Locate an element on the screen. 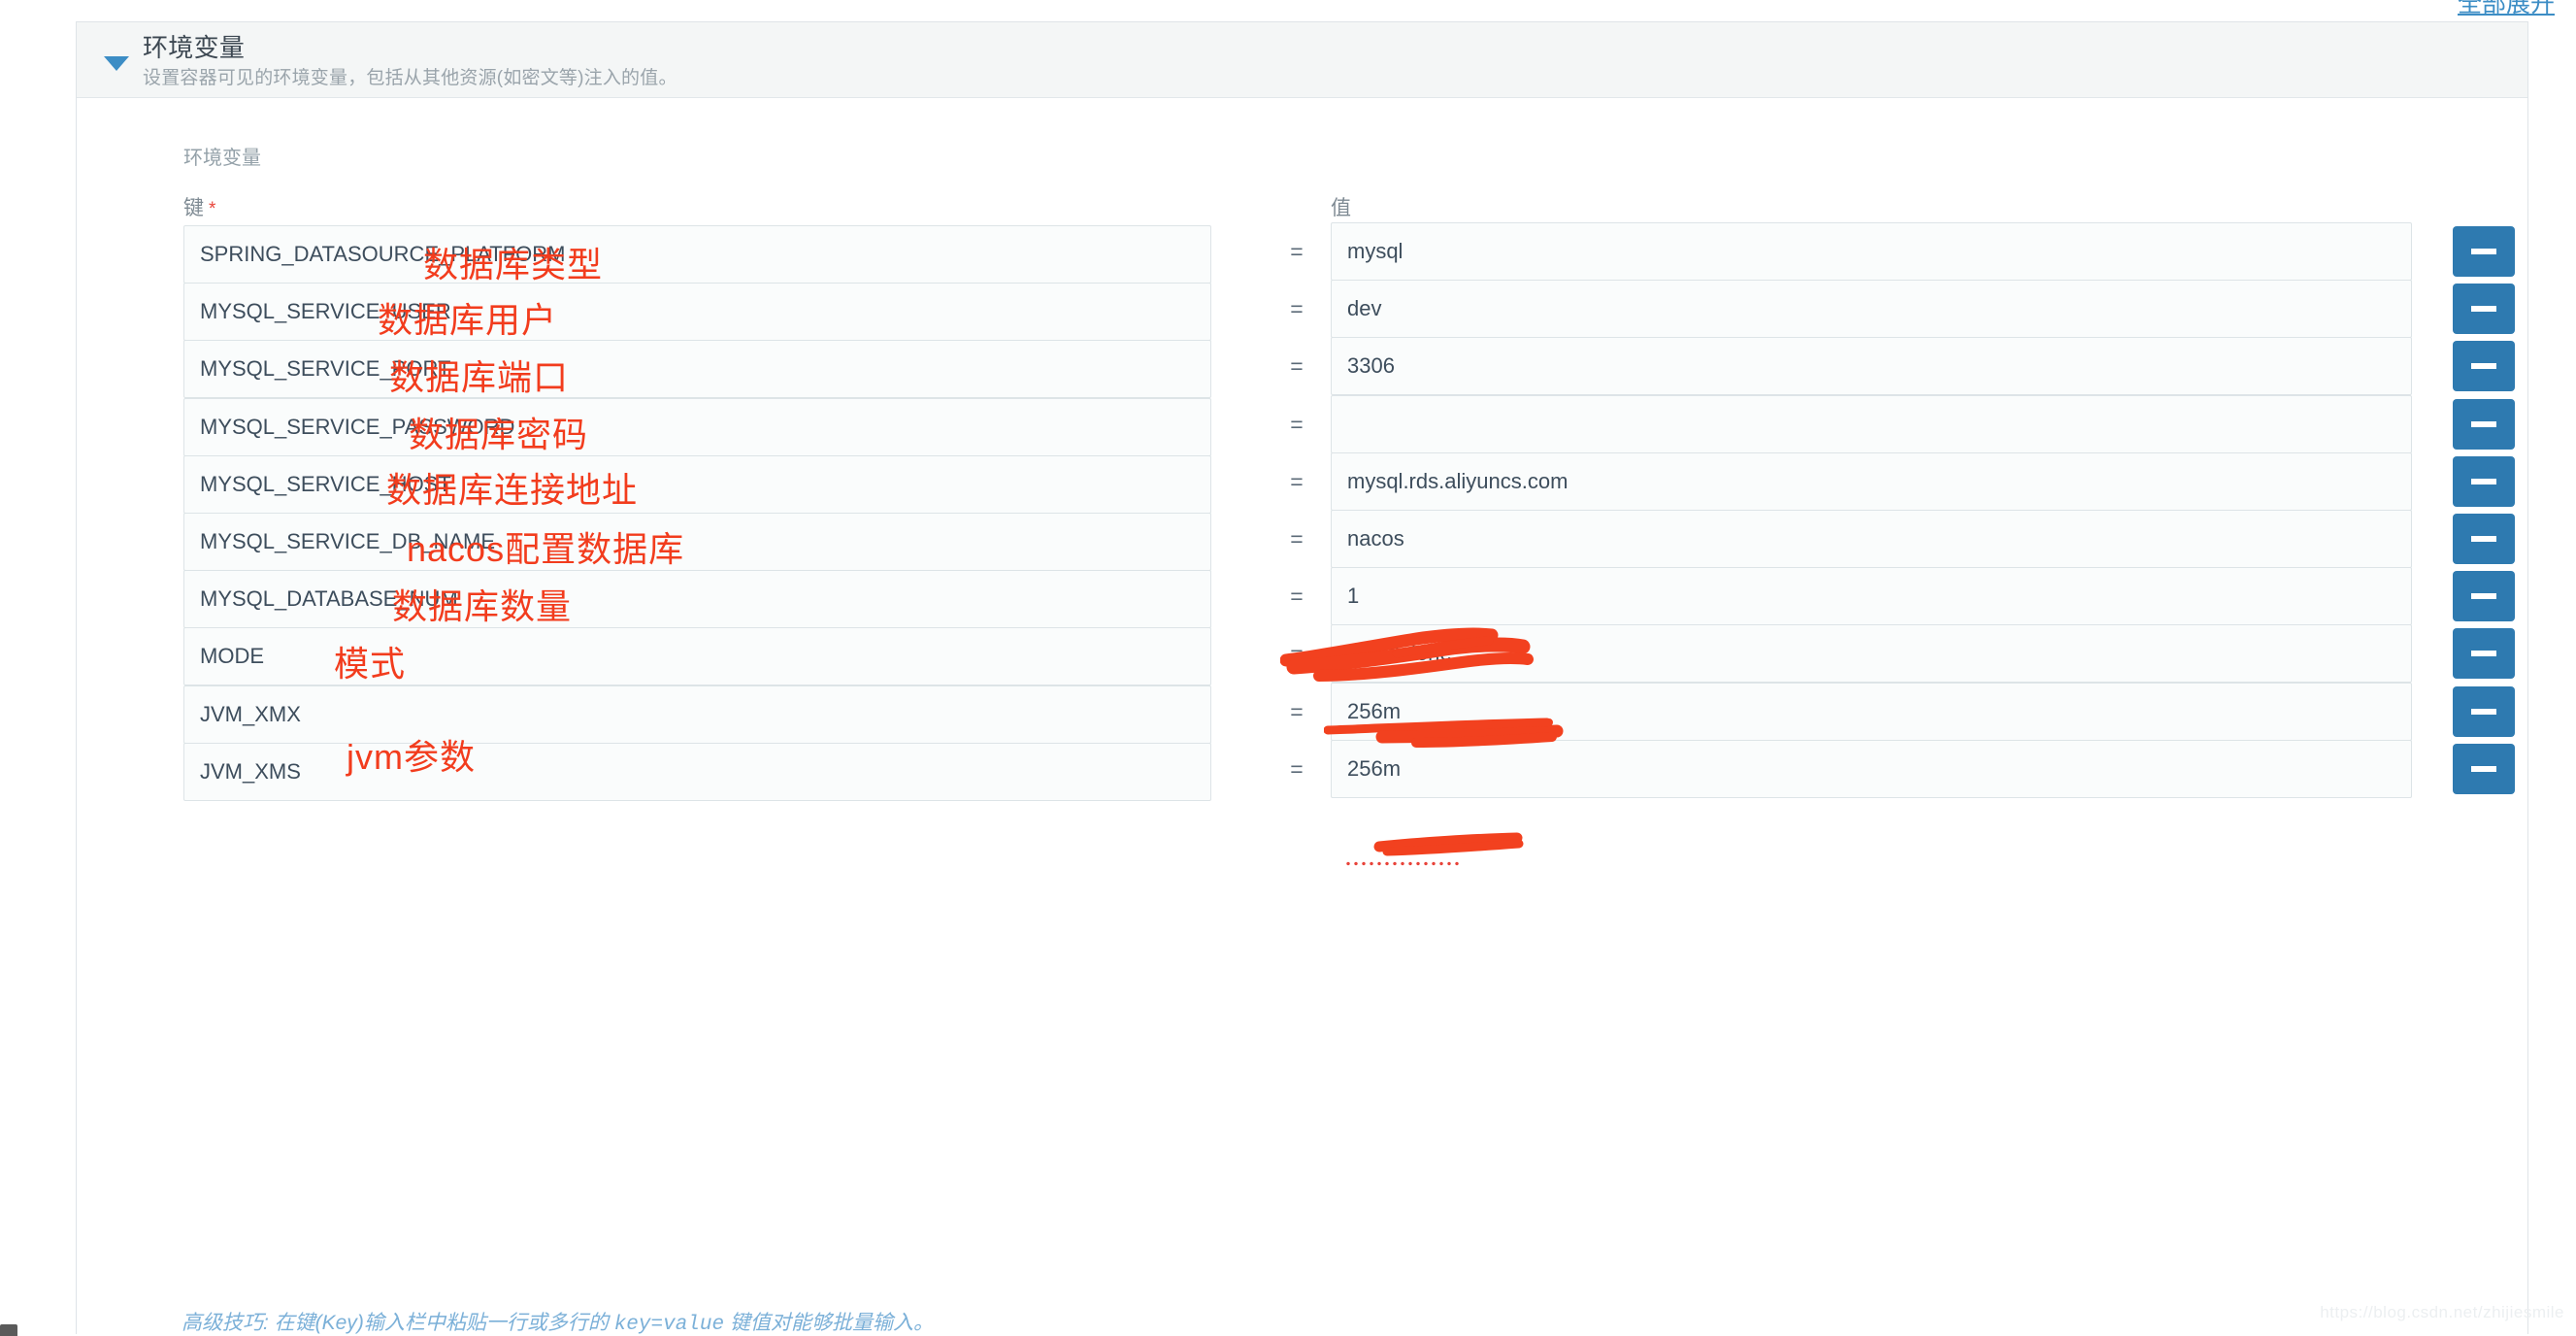  column-header-key-label: 键 is located at coordinates (194, 208).